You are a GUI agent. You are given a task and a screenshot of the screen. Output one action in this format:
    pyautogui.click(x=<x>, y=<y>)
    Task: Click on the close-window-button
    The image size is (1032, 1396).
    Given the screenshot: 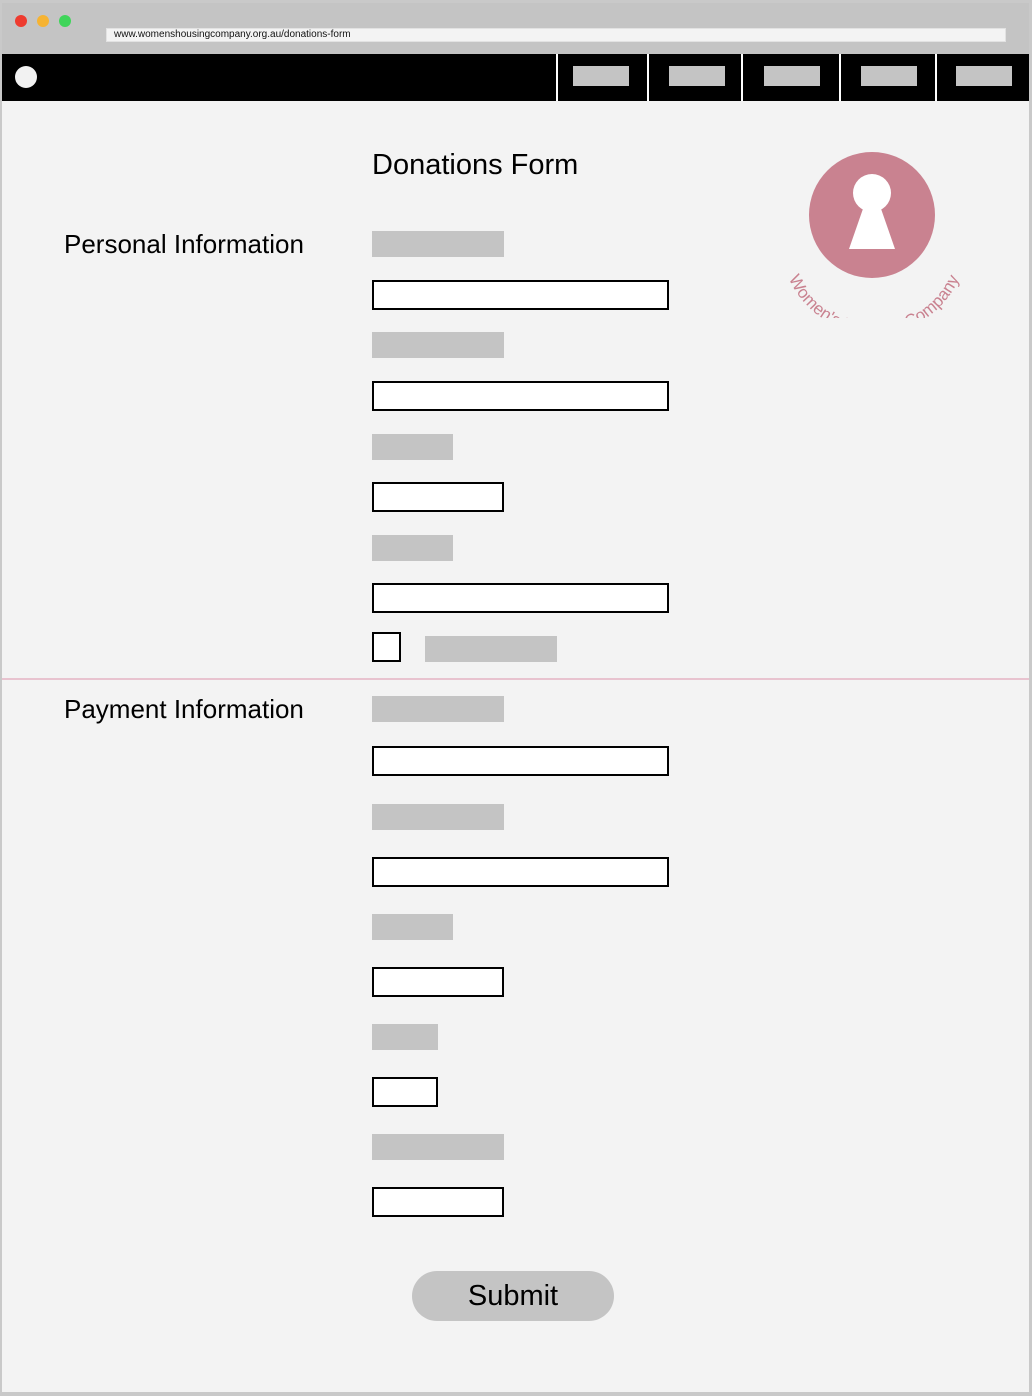 What is the action you would take?
    pyautogui.click(x=21, y=21)
    